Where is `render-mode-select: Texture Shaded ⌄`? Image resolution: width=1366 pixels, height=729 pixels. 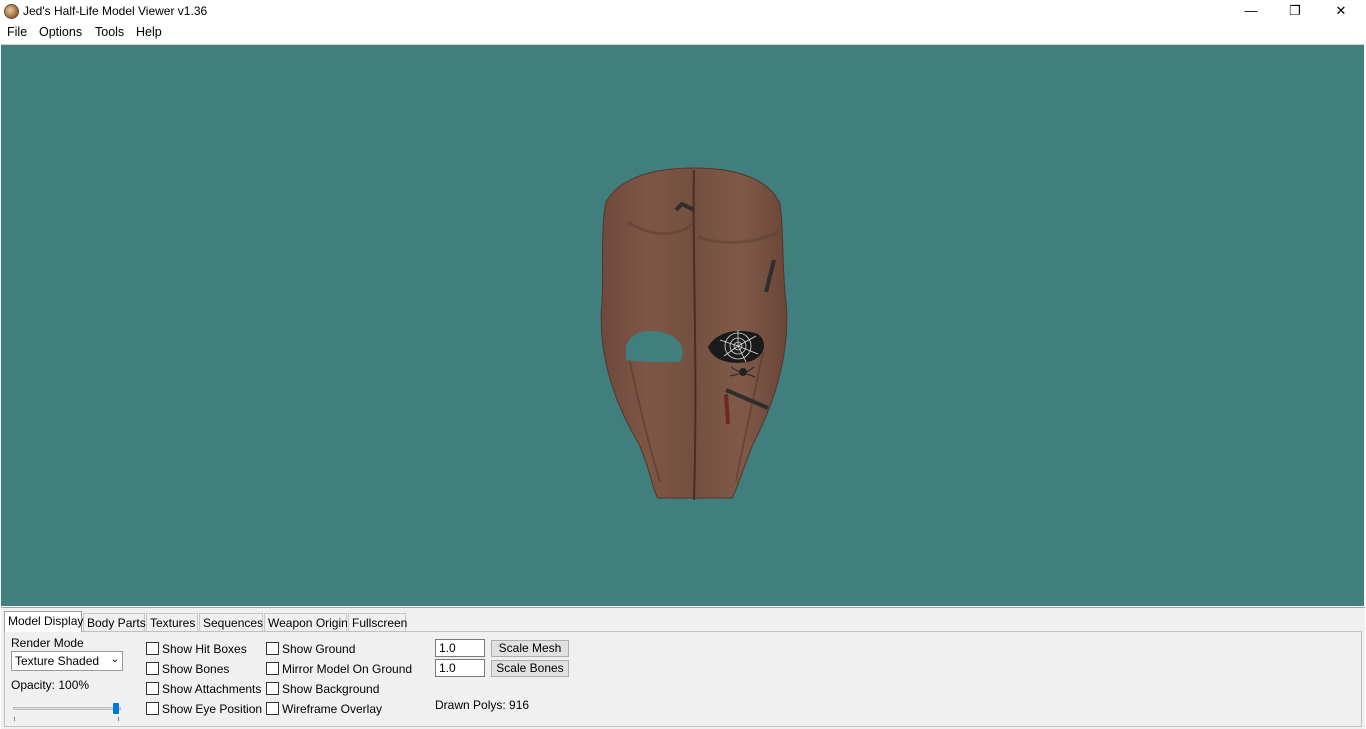 render-mode-select: Texture Shaded ⌄ is located at coordinates (67, 661).